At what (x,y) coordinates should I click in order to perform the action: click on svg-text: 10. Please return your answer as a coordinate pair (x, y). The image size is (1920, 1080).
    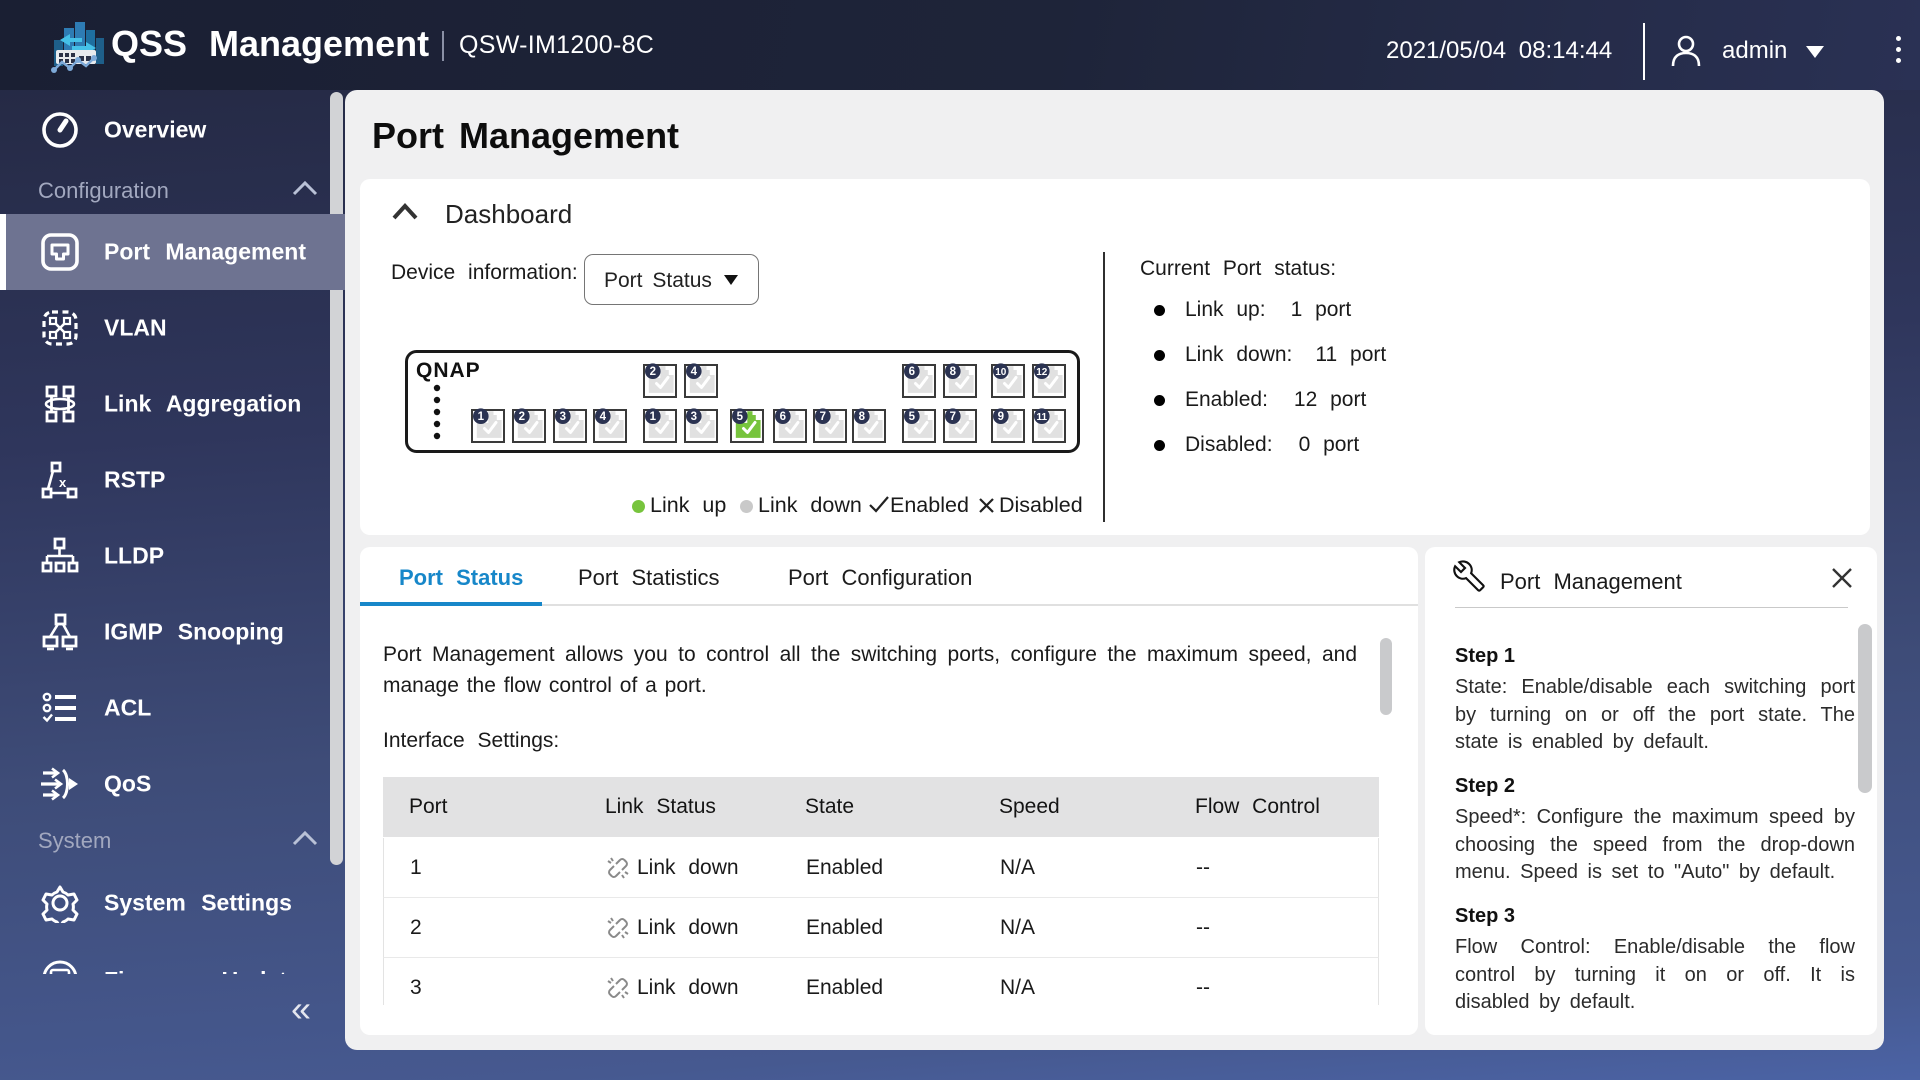
    Looking at the image, I should click on (1001, 372).